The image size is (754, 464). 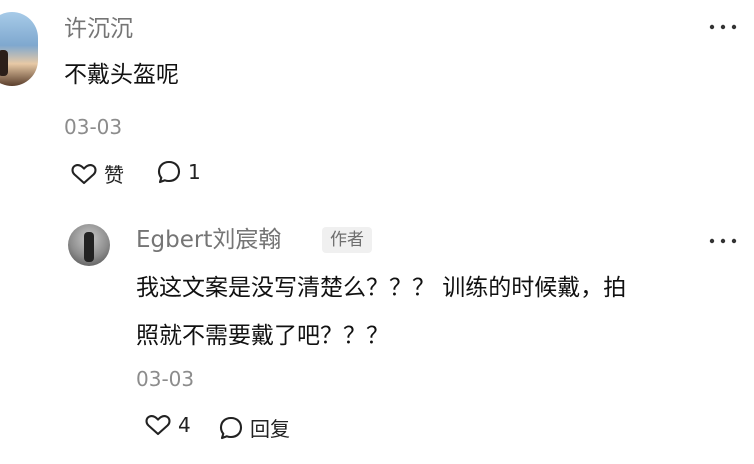 I want to click on reply-label: 回复, so click(x=270, y=429).